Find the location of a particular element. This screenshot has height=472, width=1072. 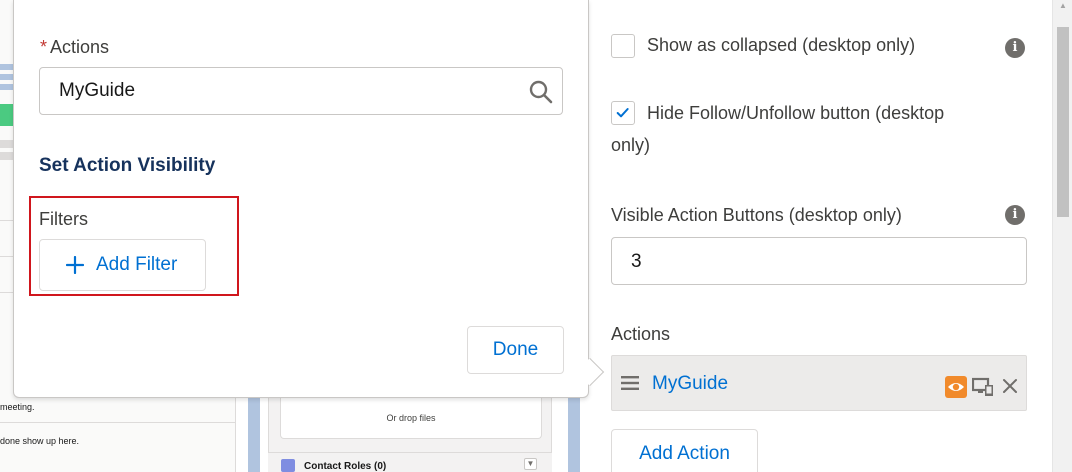

background-contact-roles-title: Contact Roles (0) is located at coordinates (345, 466).